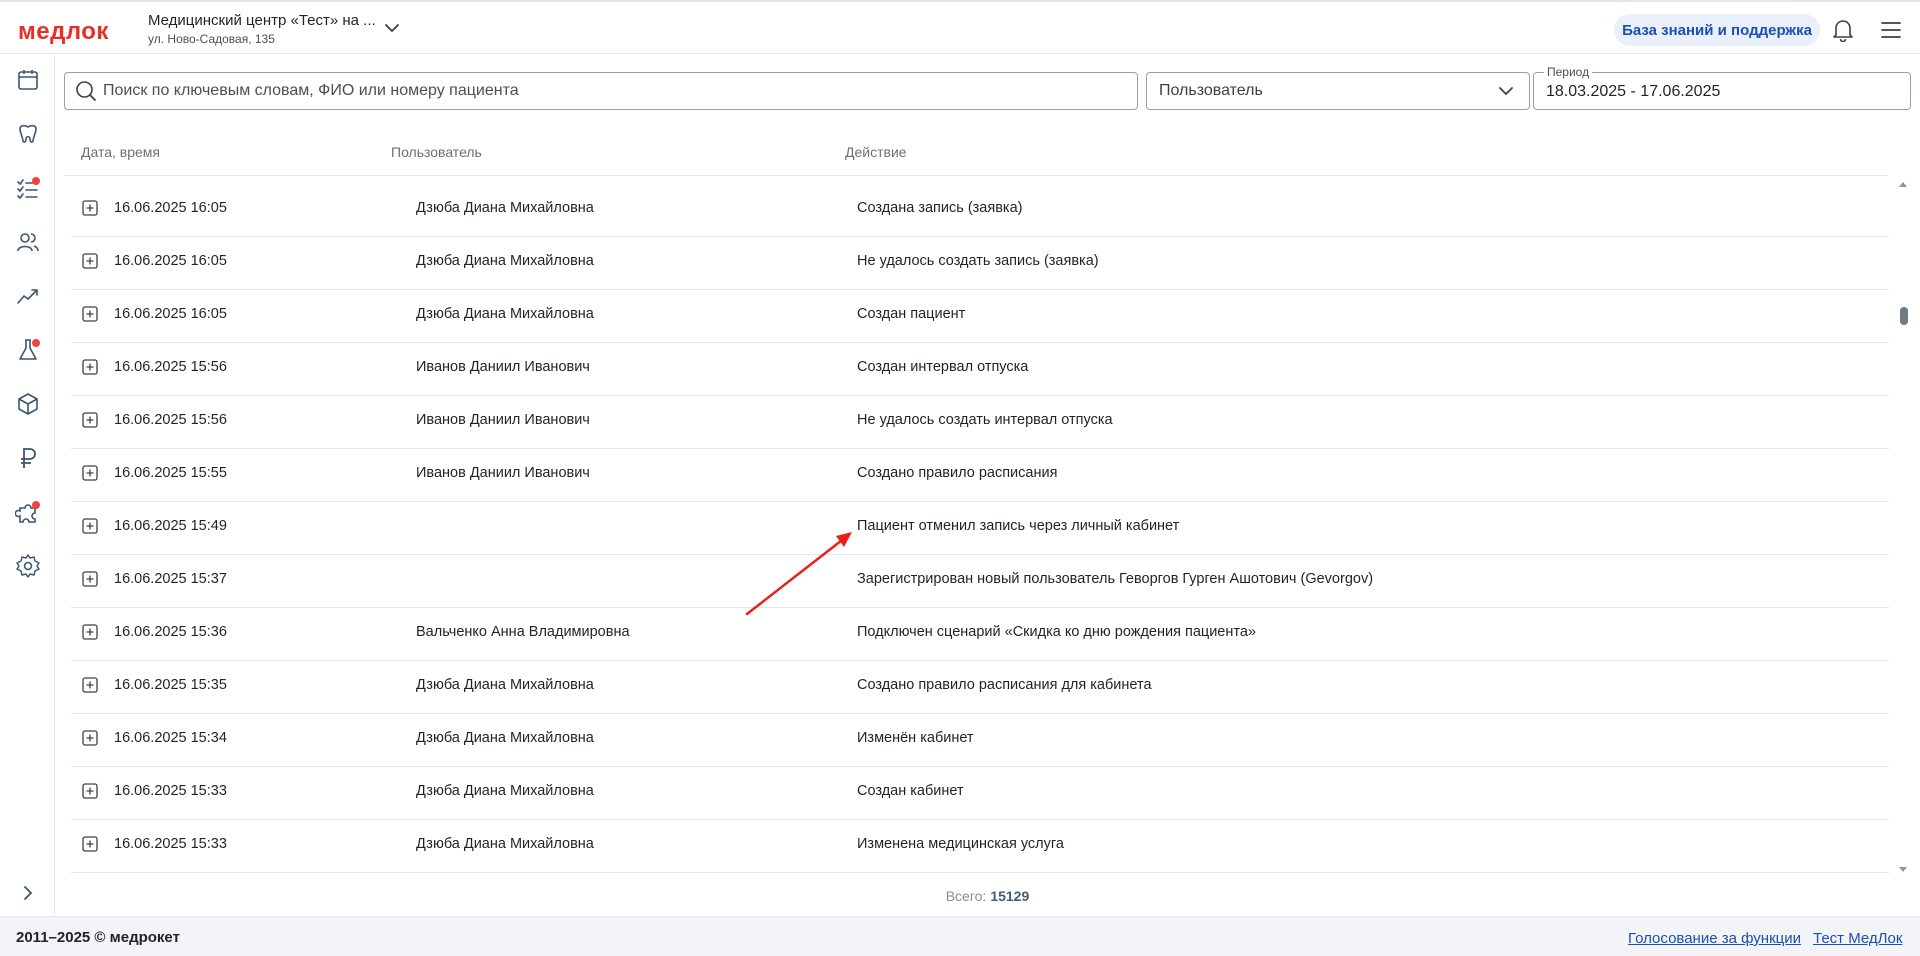 This screenshot has height=956, width=1920. What do you see at coordinates (1717, 30) in the screenshot?
I see `knowledge-base-button: База знаний и поддержка` at bounding box center [1717, 30].